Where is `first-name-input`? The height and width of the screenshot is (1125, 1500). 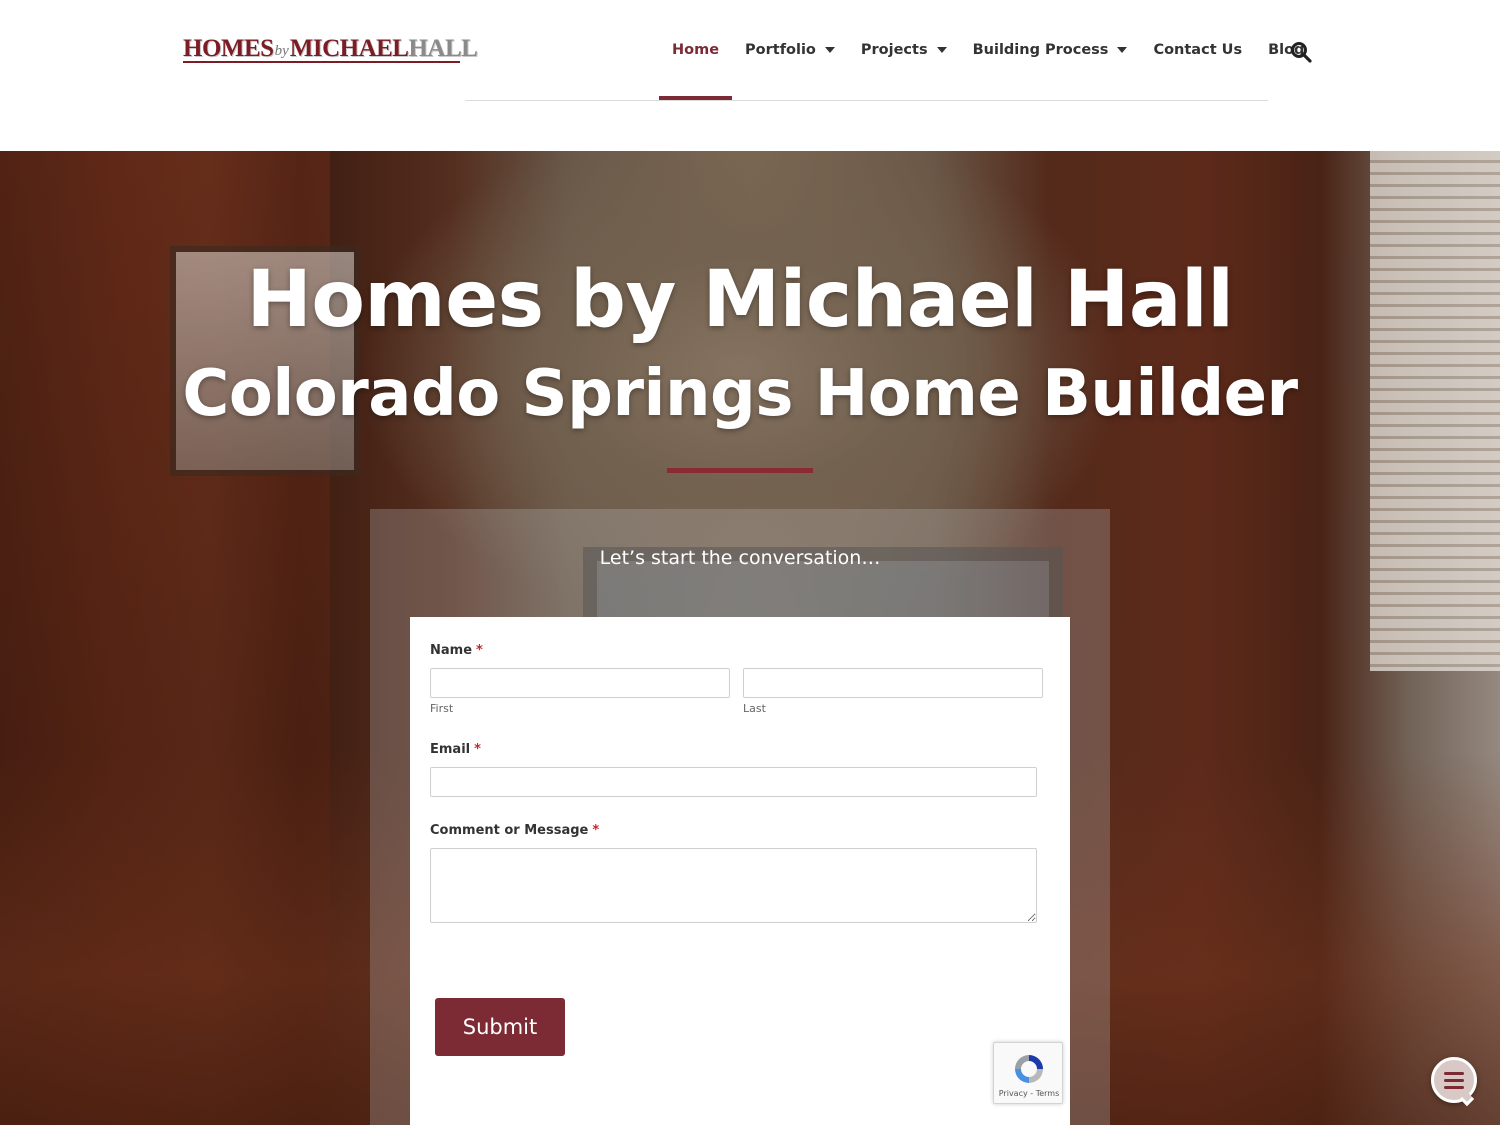 first-name-input is located at coordinates (580, 683).